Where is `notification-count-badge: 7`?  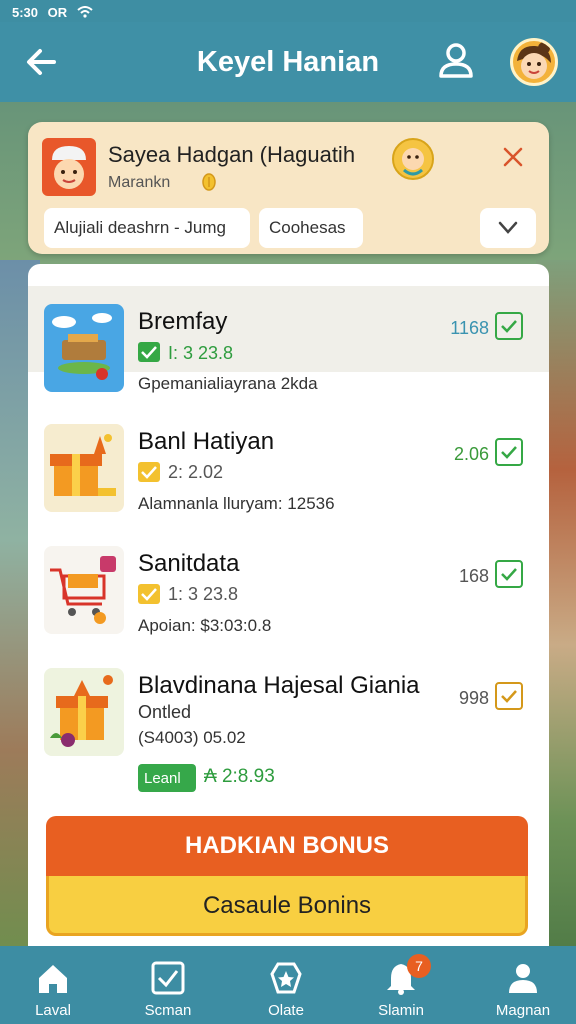
notification-count-badge: 7 is located at coordinates (419, 966).